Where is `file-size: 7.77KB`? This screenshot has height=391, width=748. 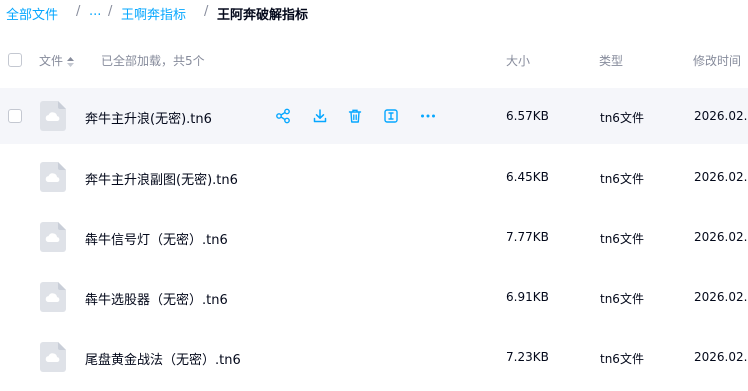 file-size: 7.77KB is located at coordinates (527, 237).